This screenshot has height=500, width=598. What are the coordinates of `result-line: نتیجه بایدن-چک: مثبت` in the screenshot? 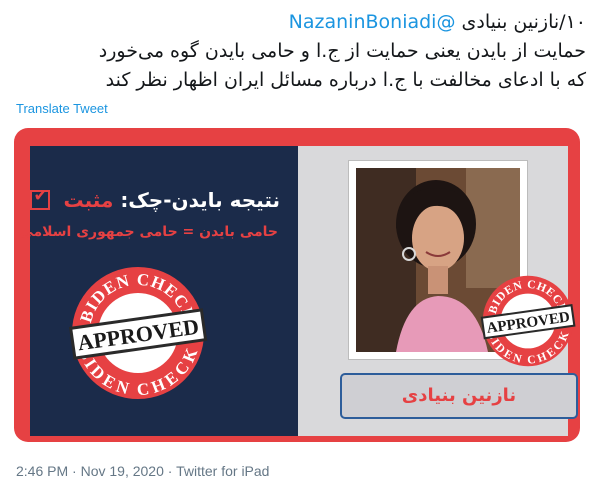 It's located at (155, 199).